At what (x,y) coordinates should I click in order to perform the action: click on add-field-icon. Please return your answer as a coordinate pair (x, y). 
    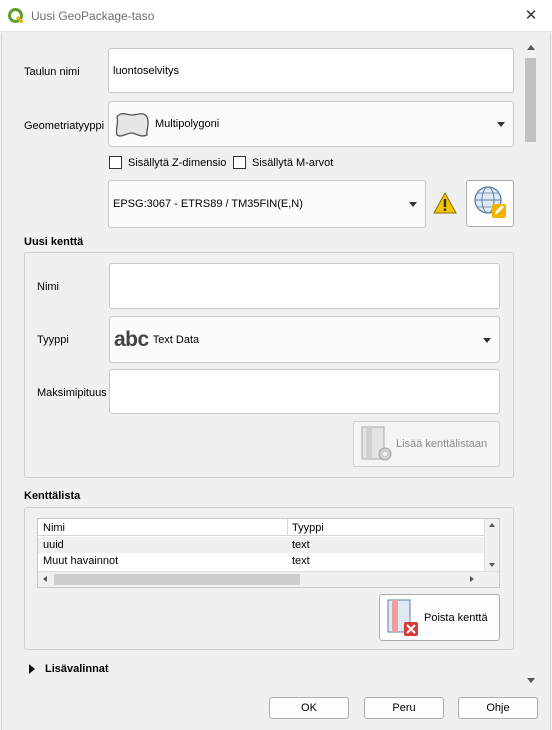
    Looking at the image, I should click on (377, 444).